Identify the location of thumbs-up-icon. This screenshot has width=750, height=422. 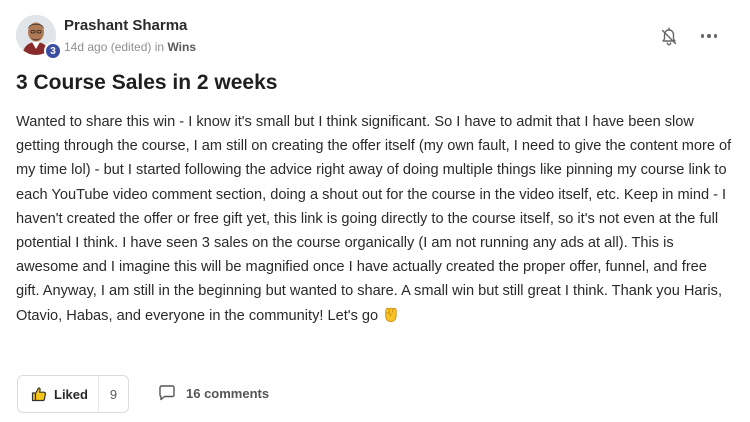
(39, 394).